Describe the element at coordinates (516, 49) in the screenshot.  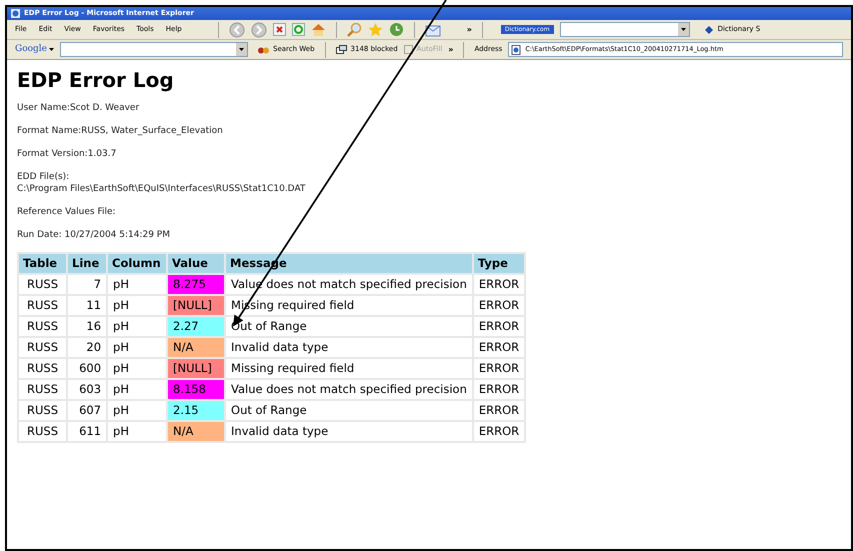
I see `page-icon` at that location.